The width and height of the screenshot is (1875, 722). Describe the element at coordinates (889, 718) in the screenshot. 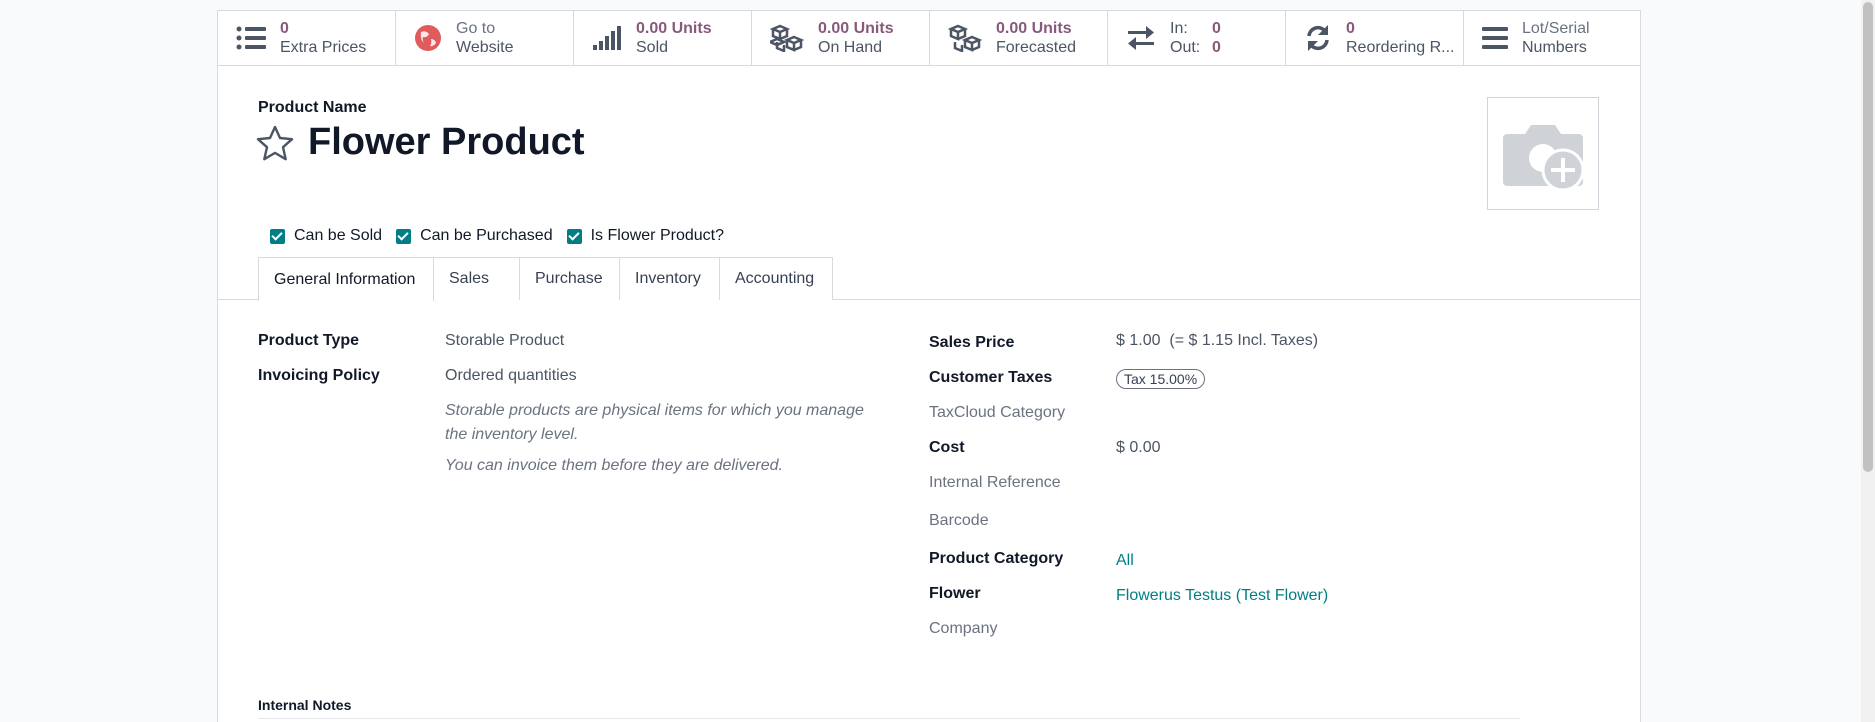

I see `internal-notes-divider` at that location.